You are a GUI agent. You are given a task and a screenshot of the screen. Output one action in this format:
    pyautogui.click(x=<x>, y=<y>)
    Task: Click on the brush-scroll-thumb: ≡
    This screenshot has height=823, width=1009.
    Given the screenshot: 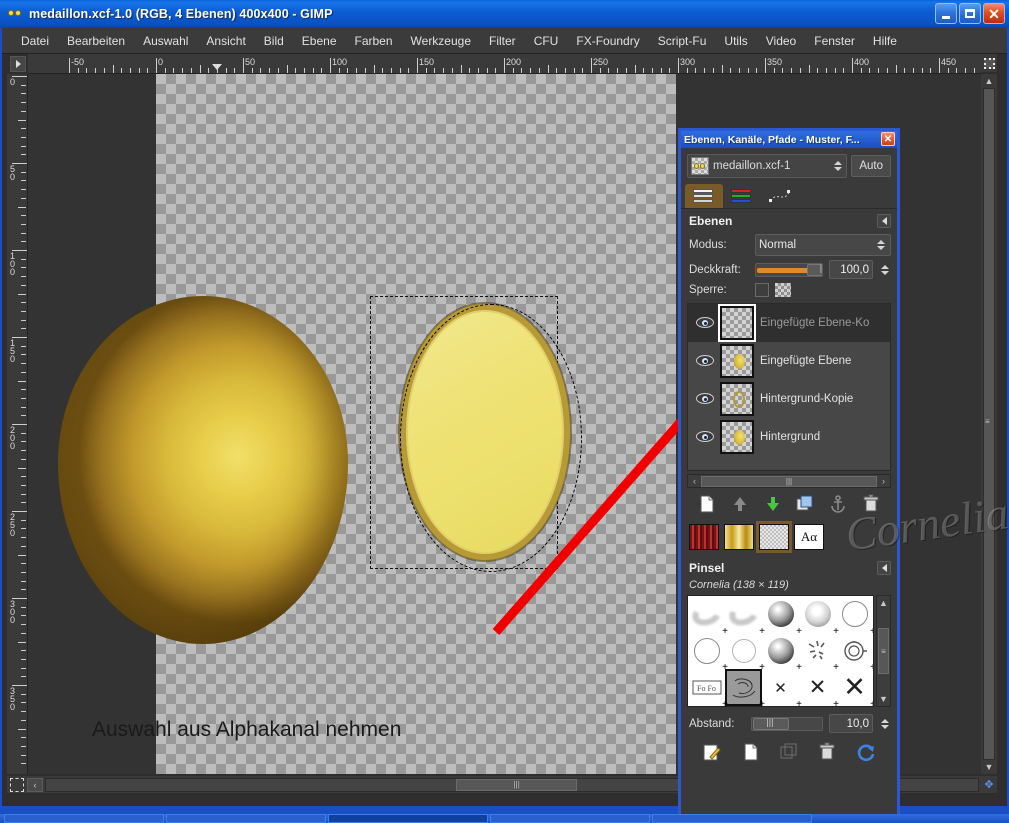 What is the action you would take?
    pyautogui.click(x=883, y=651)
    